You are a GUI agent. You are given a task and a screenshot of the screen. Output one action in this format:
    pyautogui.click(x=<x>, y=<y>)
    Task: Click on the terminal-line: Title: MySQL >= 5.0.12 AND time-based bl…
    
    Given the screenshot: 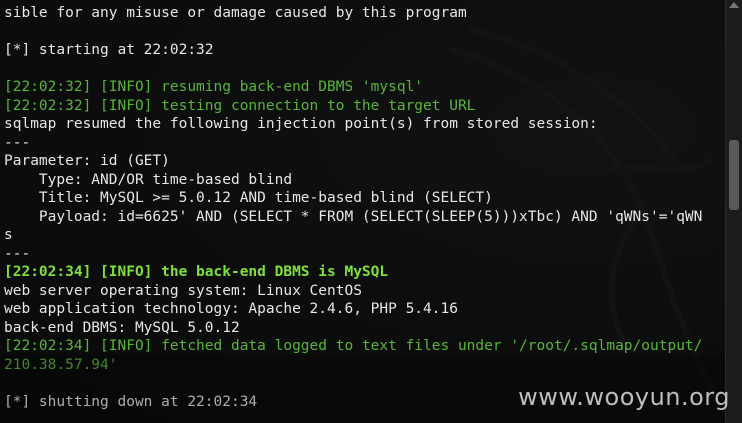 What is the action you would take?
    pyautogui.click(x=248, y=198)
    